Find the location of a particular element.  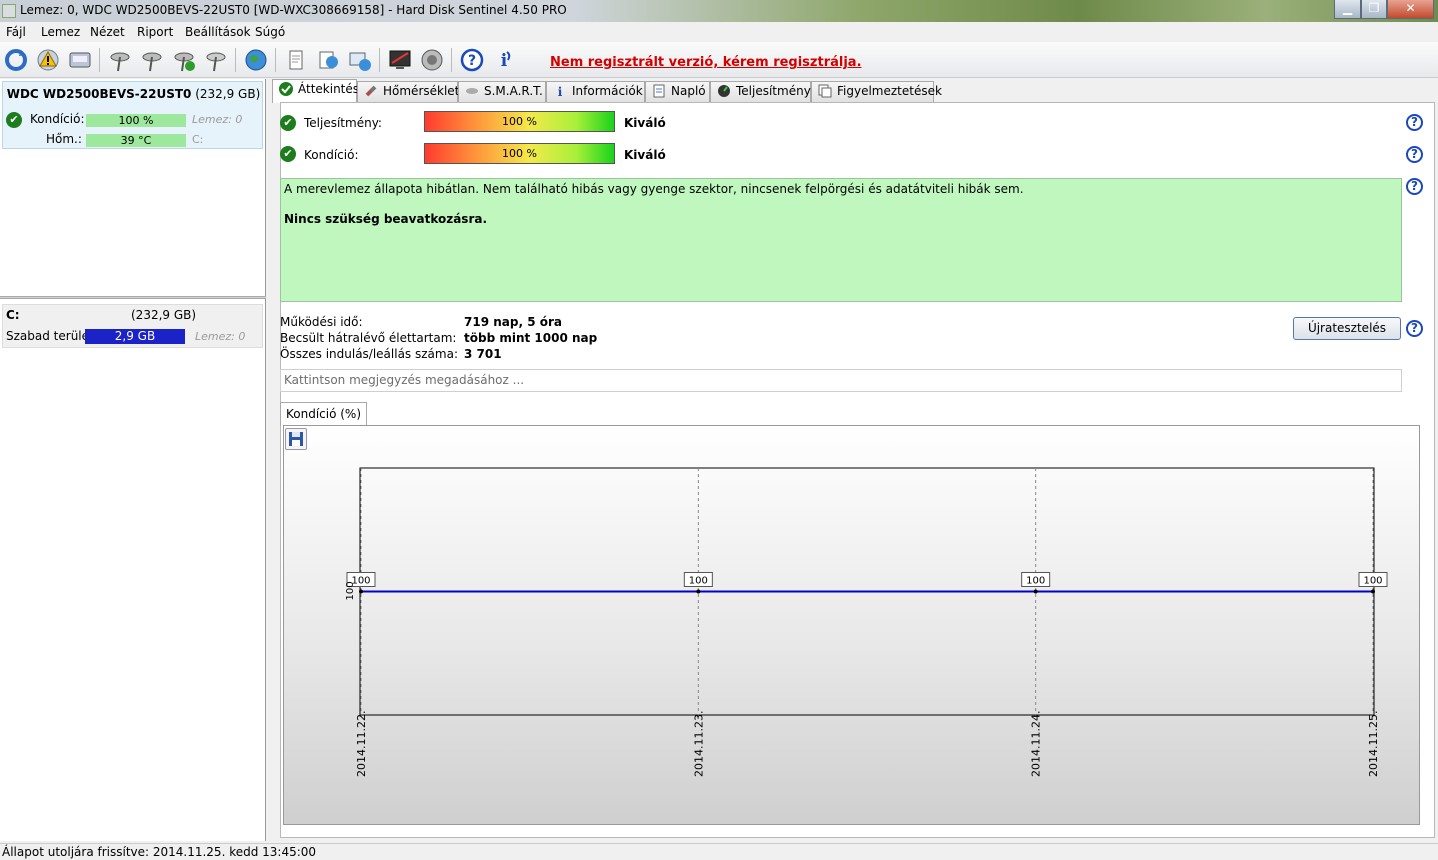

y-tick-label: 100 is located at coordinates (350, 590).